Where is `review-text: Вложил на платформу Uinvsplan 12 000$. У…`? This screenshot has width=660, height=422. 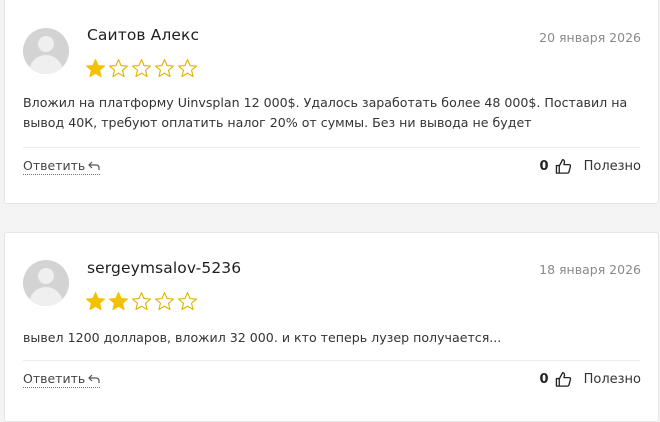
review-text: Вложил на платформу Uinvsplan 12 000$. У… is located at coordinates (325, 112).